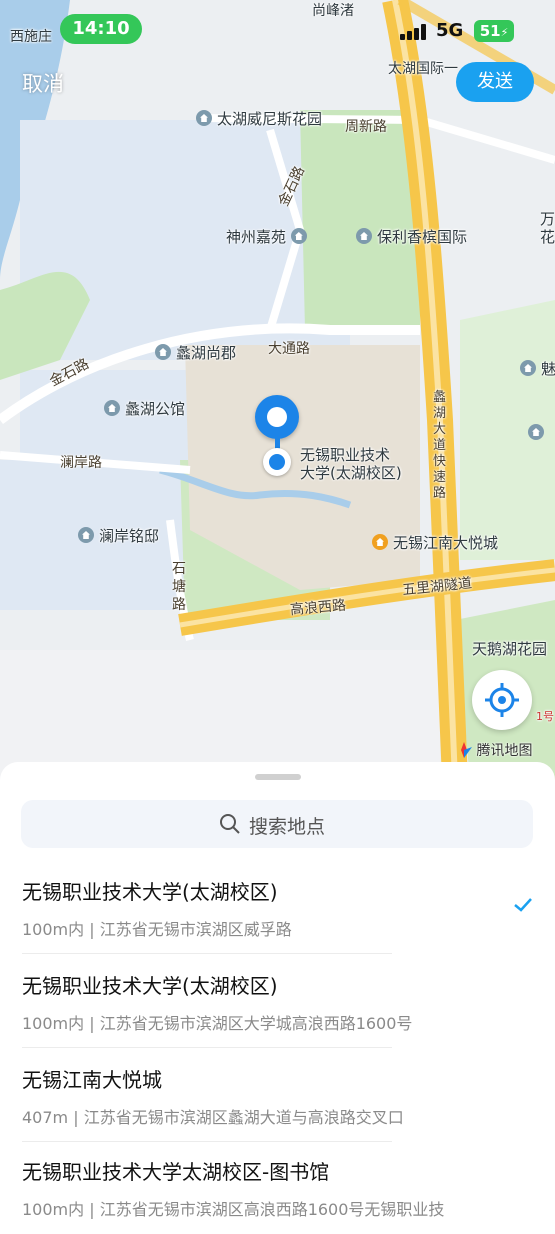  What do you see at coordinates (289, 349) in the screenshot?
I see `map-road-datong: 大通路` at bounding box center [289, 349].